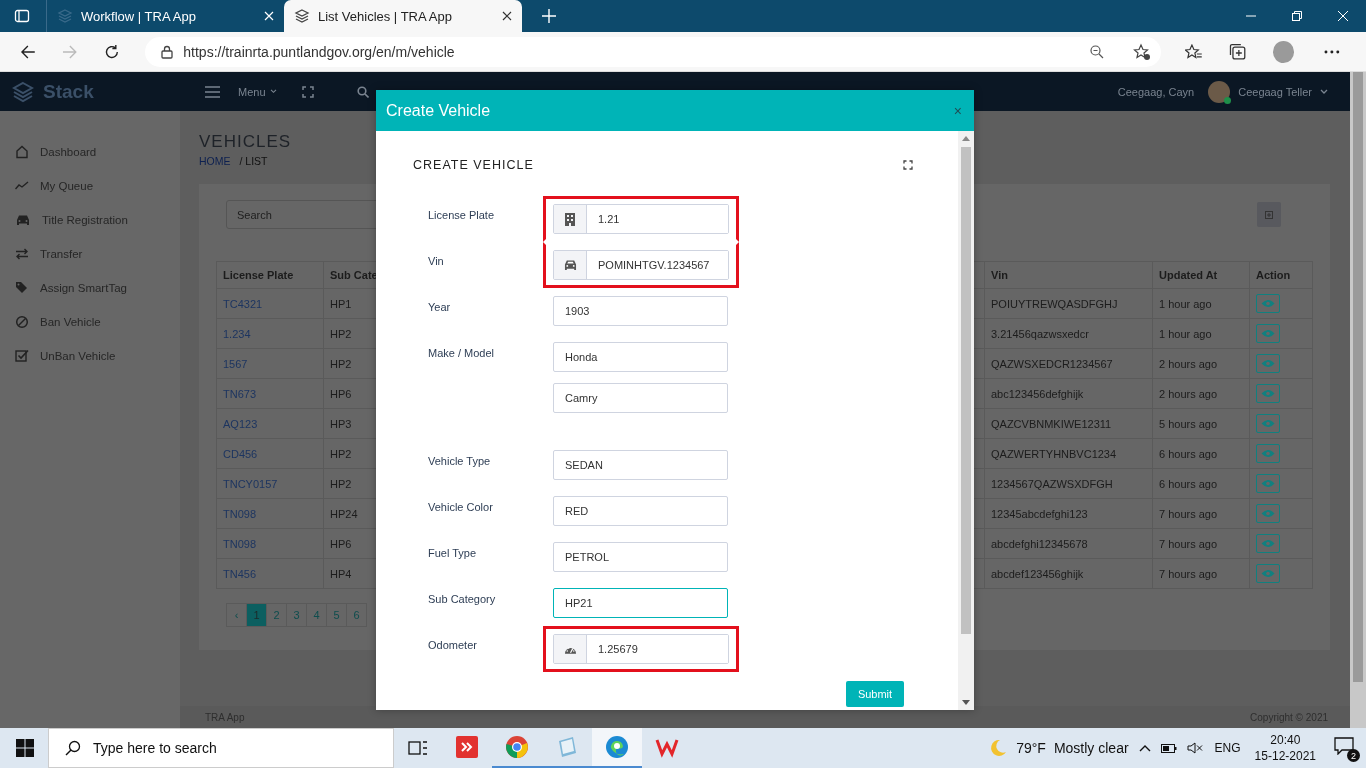 This screenshot has height=768, width=1366. I want to click on notification-count: 2, so click(1353, 755).